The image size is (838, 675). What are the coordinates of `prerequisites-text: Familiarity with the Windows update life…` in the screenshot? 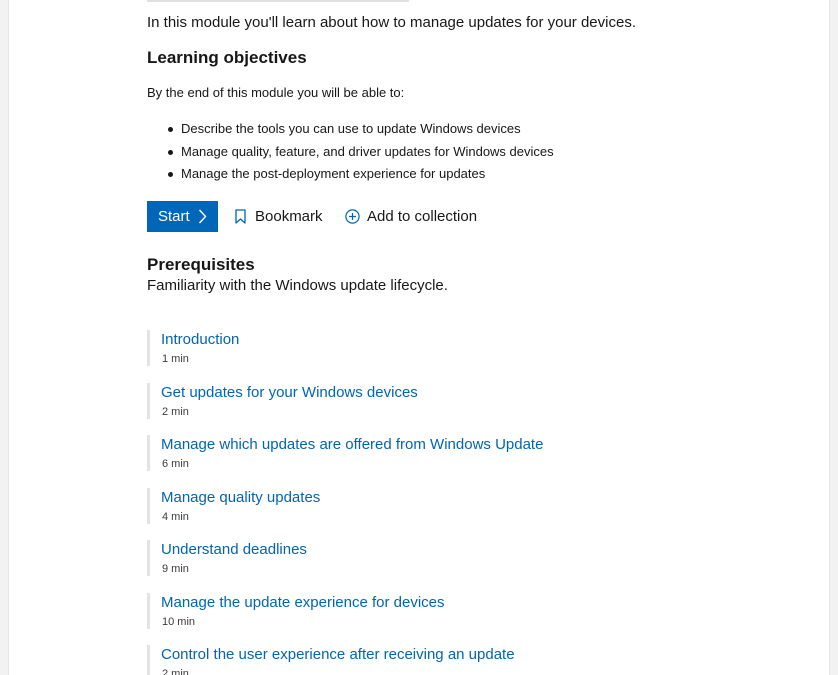 It's located at (297, 285).